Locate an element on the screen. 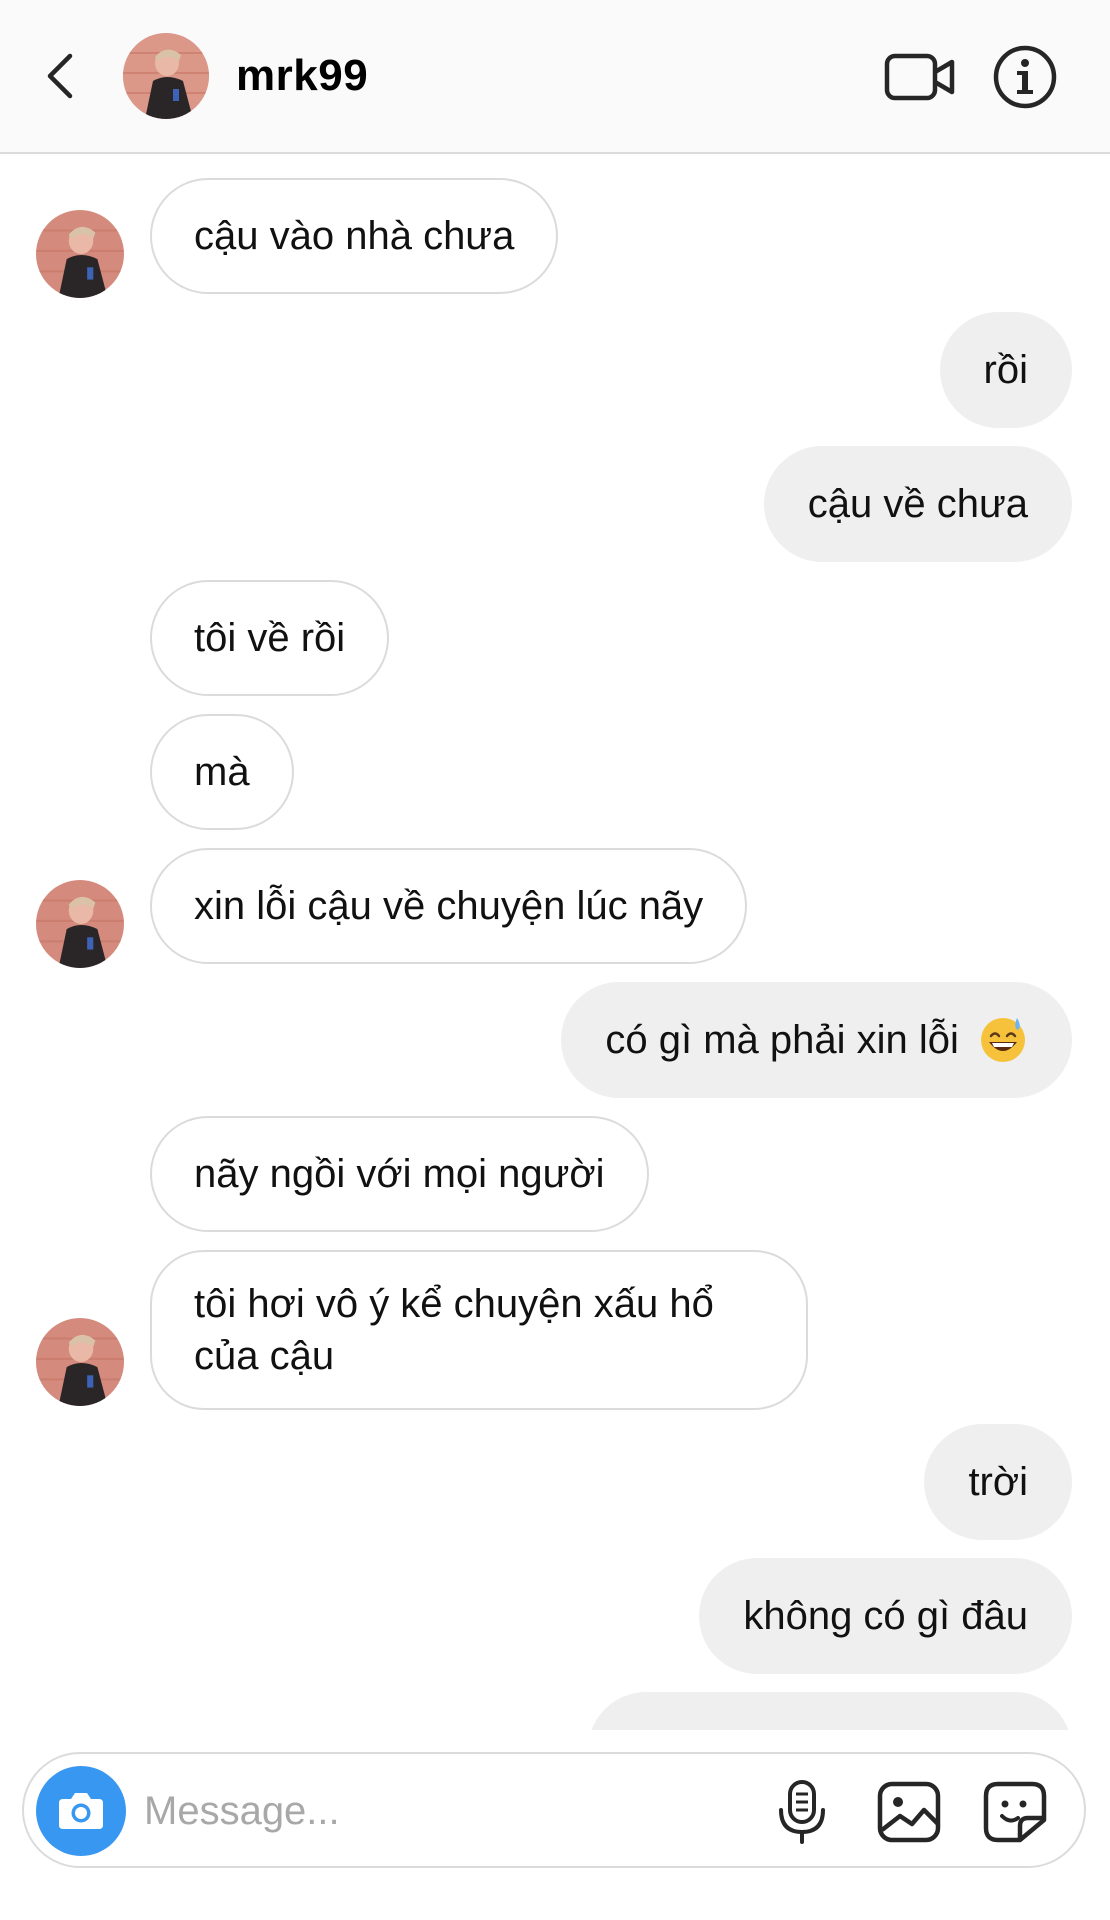 This screenshot has height=1920, width=1110. message-text: nãy ngồi với mọi người is located at coordinates (399, 1174).